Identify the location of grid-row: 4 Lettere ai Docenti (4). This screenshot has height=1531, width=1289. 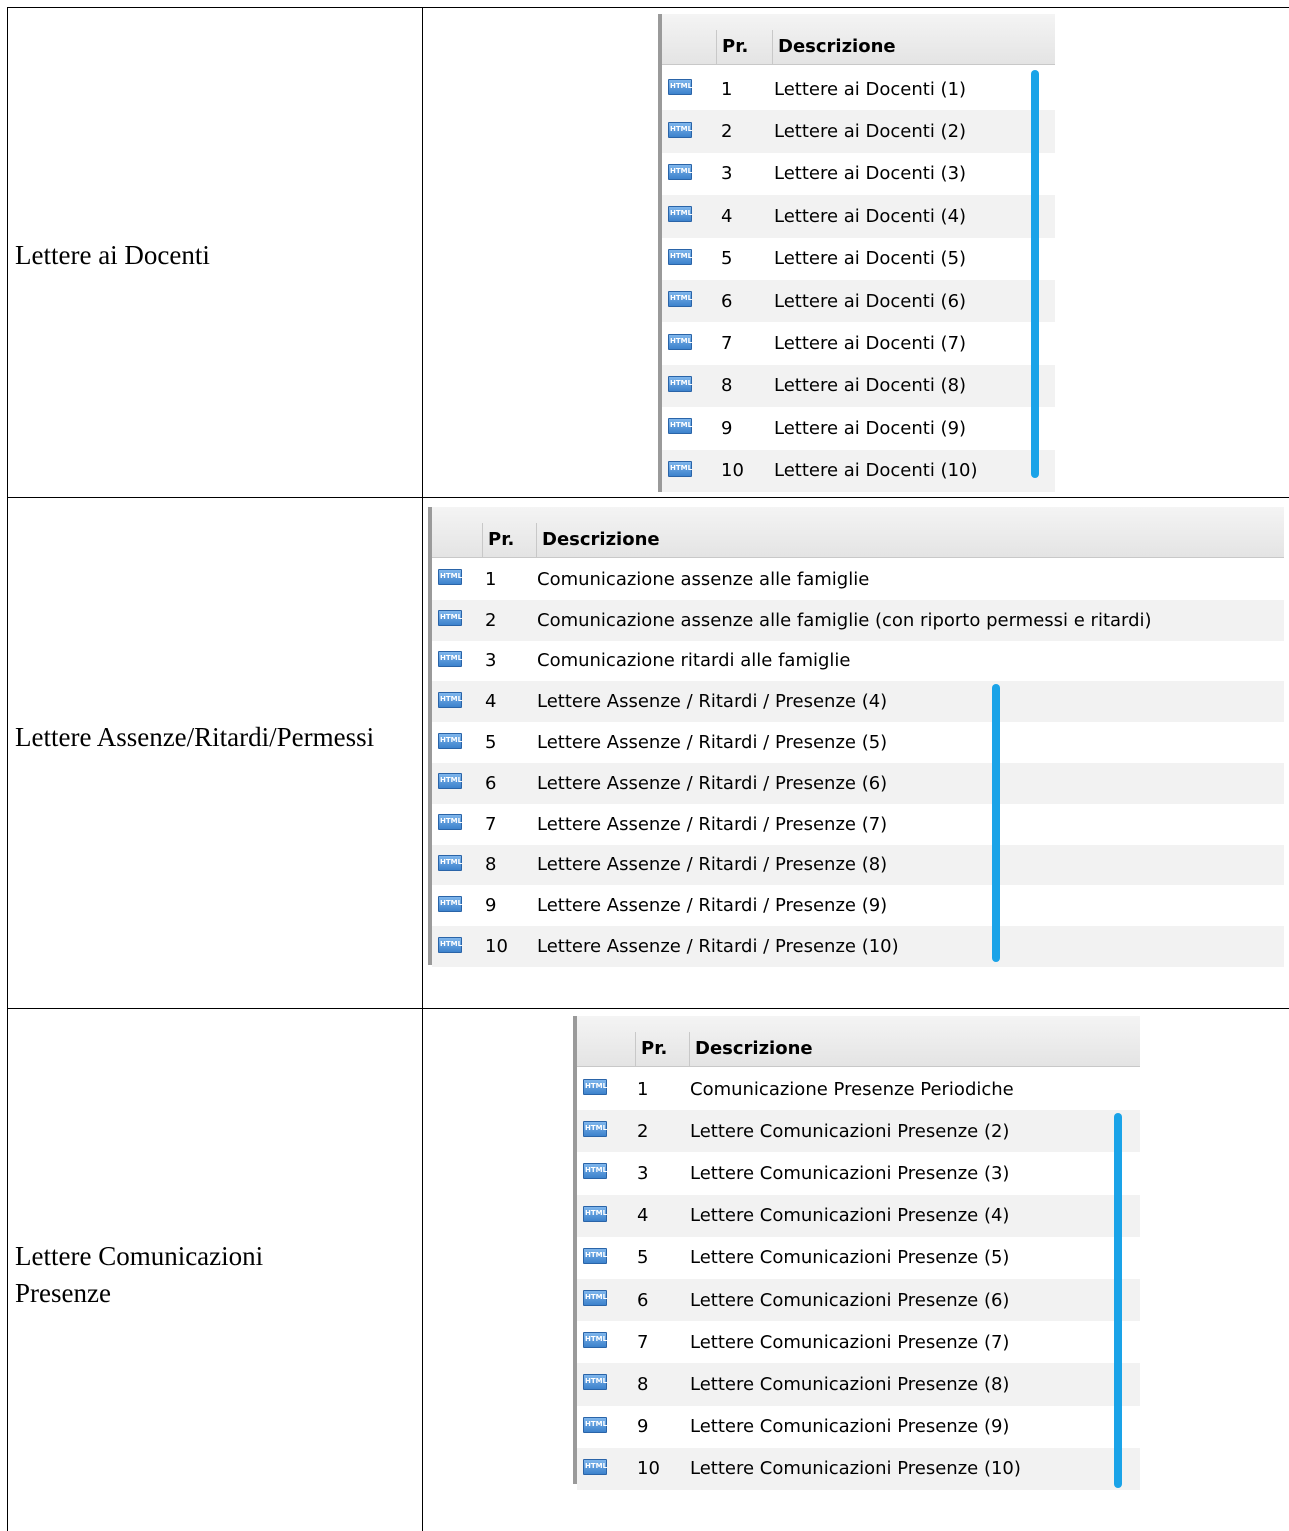
(858, 216).